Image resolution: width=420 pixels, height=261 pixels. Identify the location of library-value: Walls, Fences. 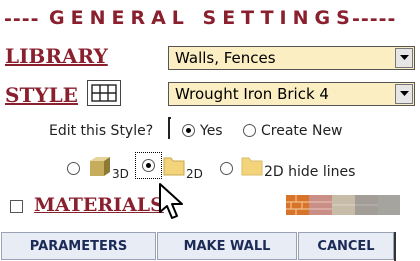
(225, 58).